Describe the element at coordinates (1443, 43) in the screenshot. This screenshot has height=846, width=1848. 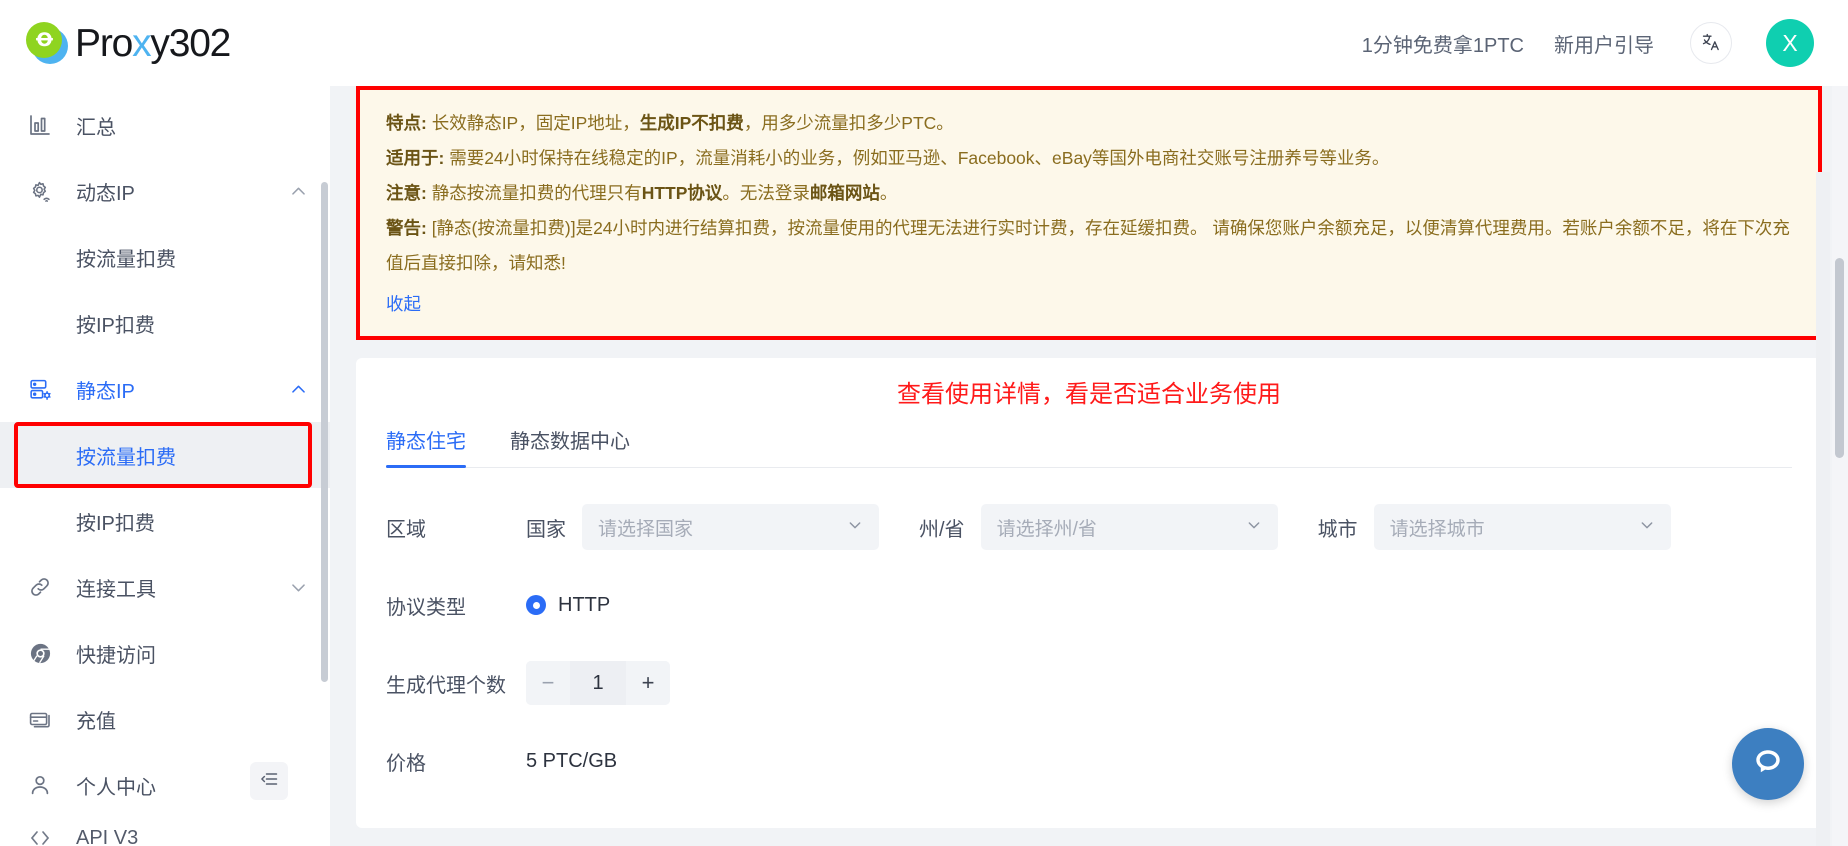
I see `header-link-free-ptc: 1分钟免费拿1PTC` at that location.